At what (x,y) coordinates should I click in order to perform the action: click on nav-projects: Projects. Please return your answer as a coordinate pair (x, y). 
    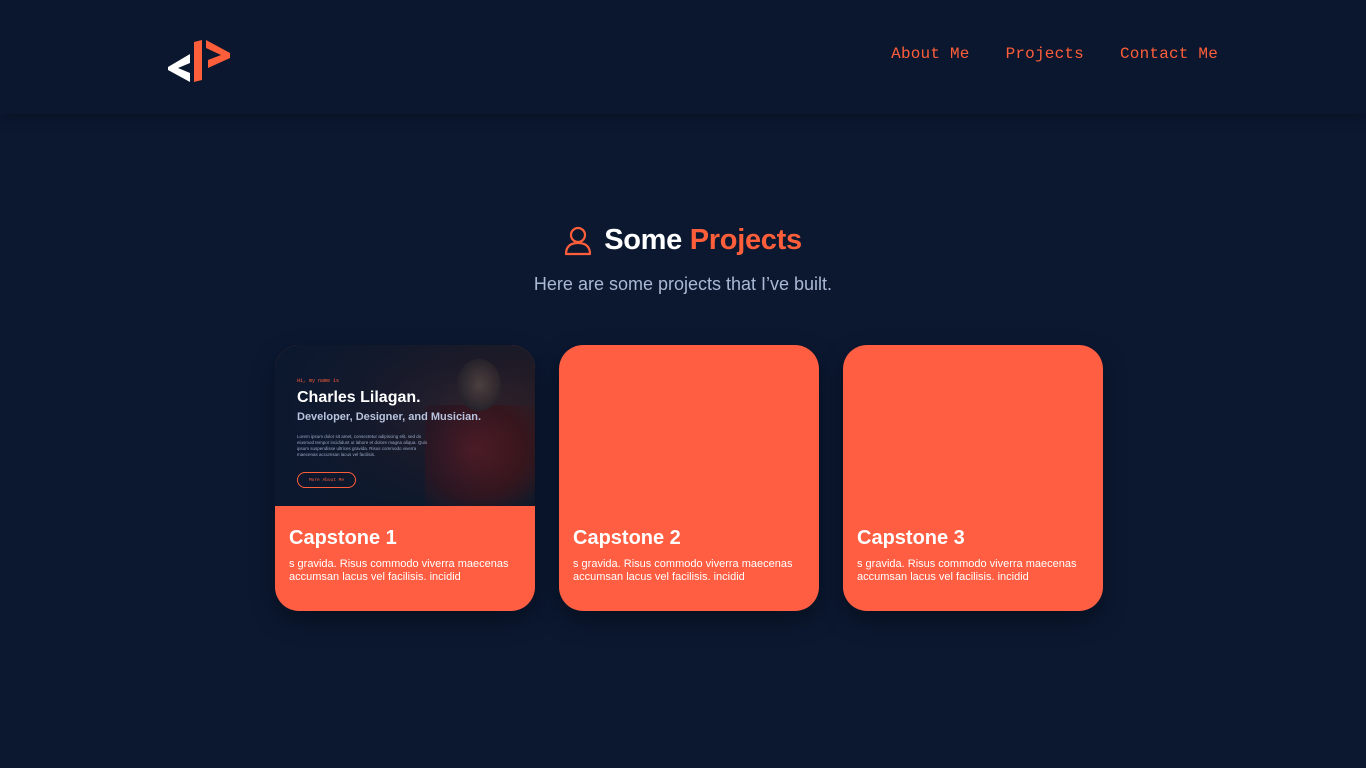
    Looking at the image, I should click on (1045, 54).